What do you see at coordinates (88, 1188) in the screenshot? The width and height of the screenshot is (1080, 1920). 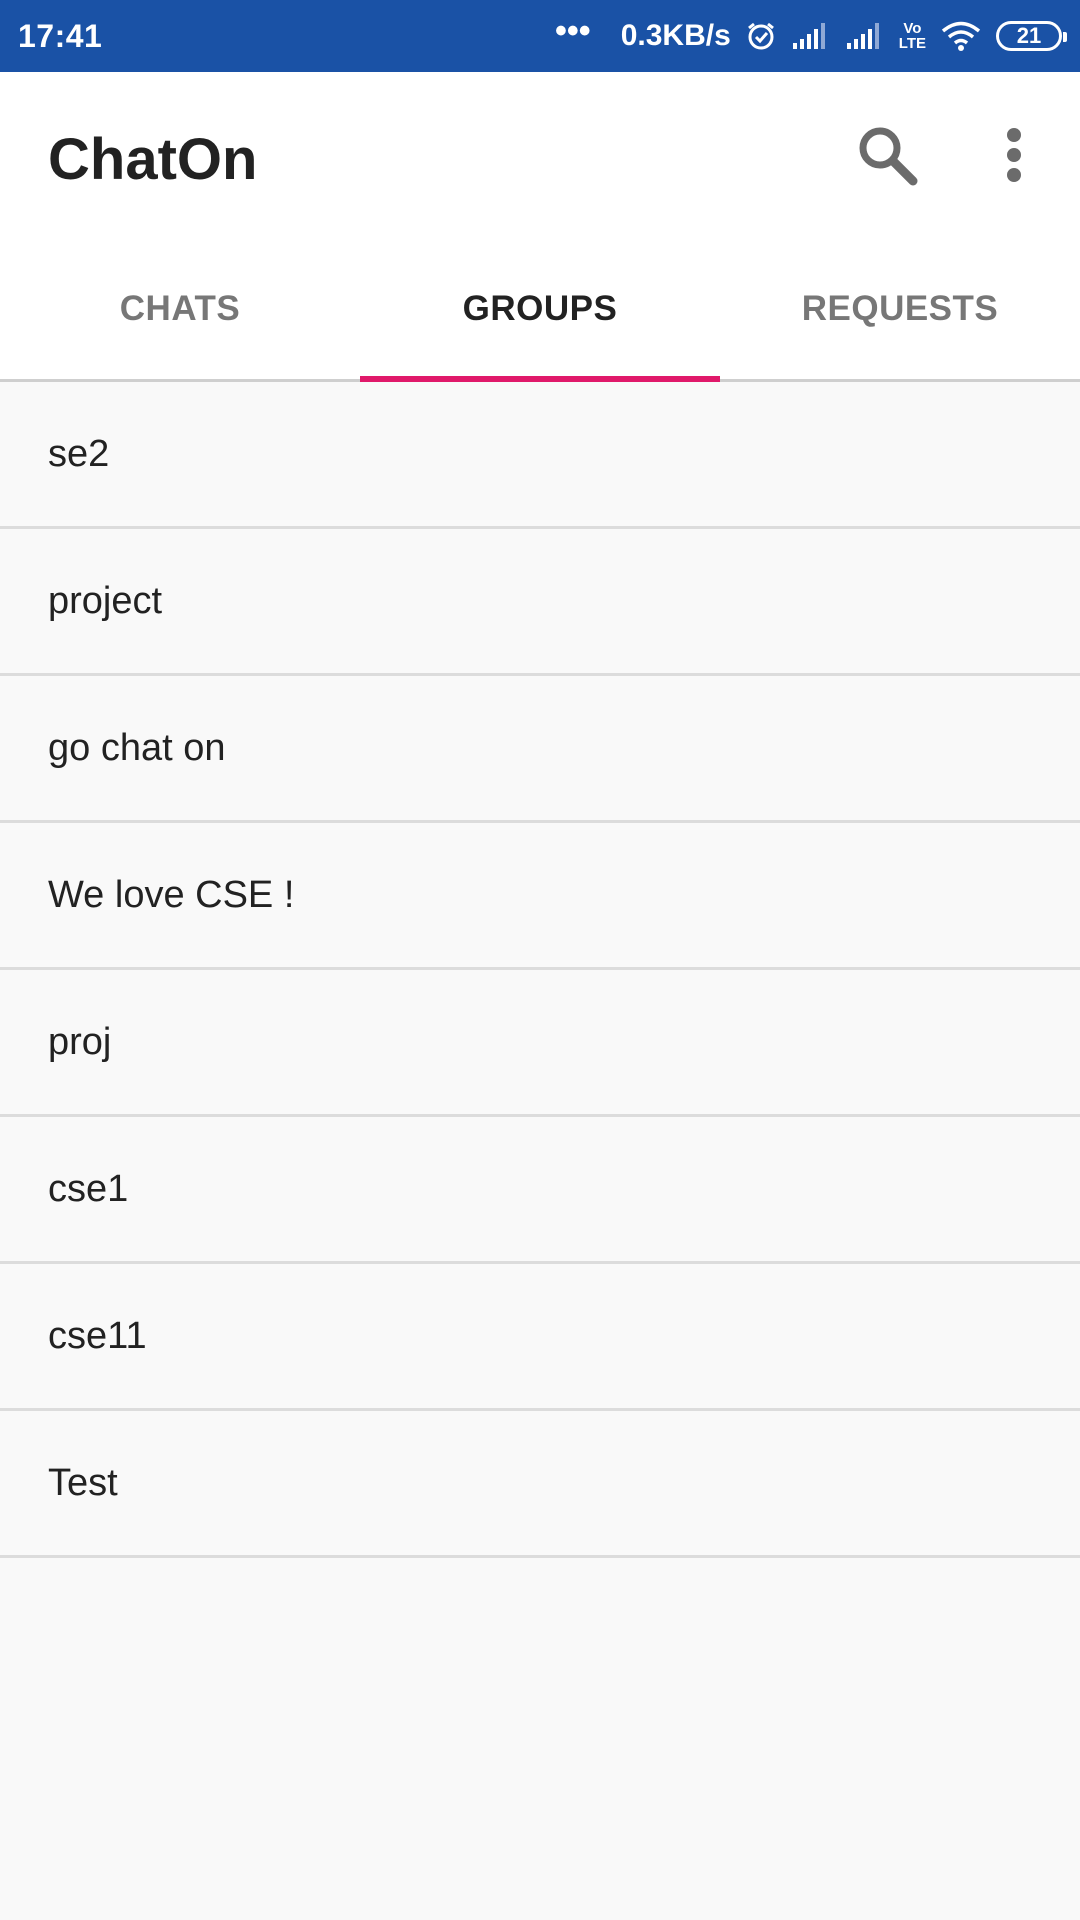 I see `group-name: cse1` at bounding box center [88, 1188].